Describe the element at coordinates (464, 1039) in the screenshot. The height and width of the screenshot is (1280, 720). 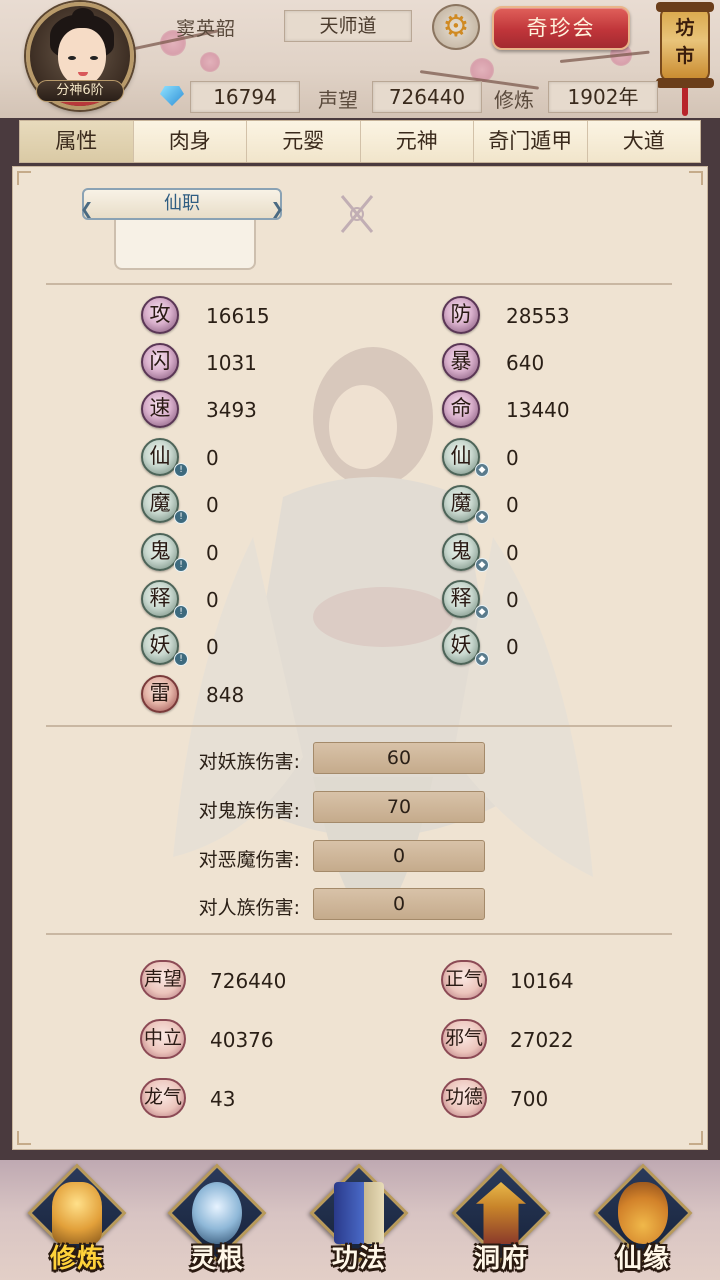
I see `evil-qi-icon: 邪气` at that location.